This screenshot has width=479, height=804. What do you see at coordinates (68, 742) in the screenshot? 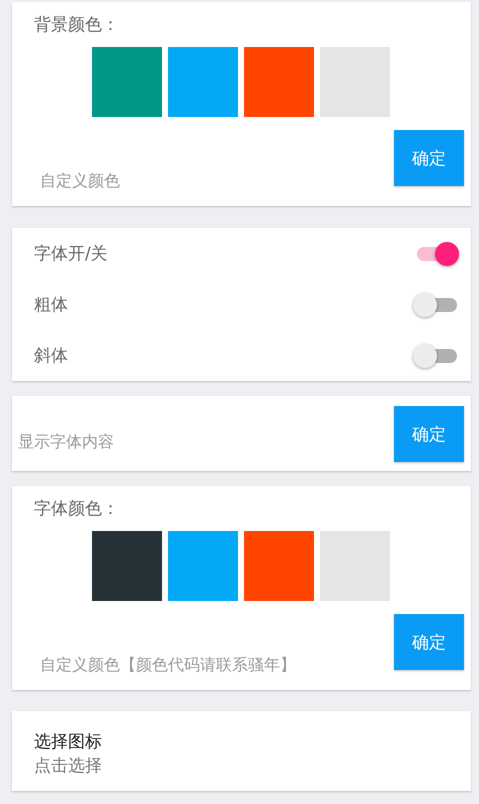
I see `item-title: 选择图标` at bounding box center [68, 742].